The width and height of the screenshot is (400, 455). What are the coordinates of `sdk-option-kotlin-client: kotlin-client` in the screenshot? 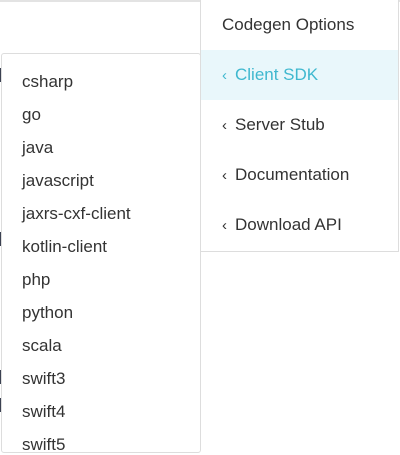 It's located at (101, 246).